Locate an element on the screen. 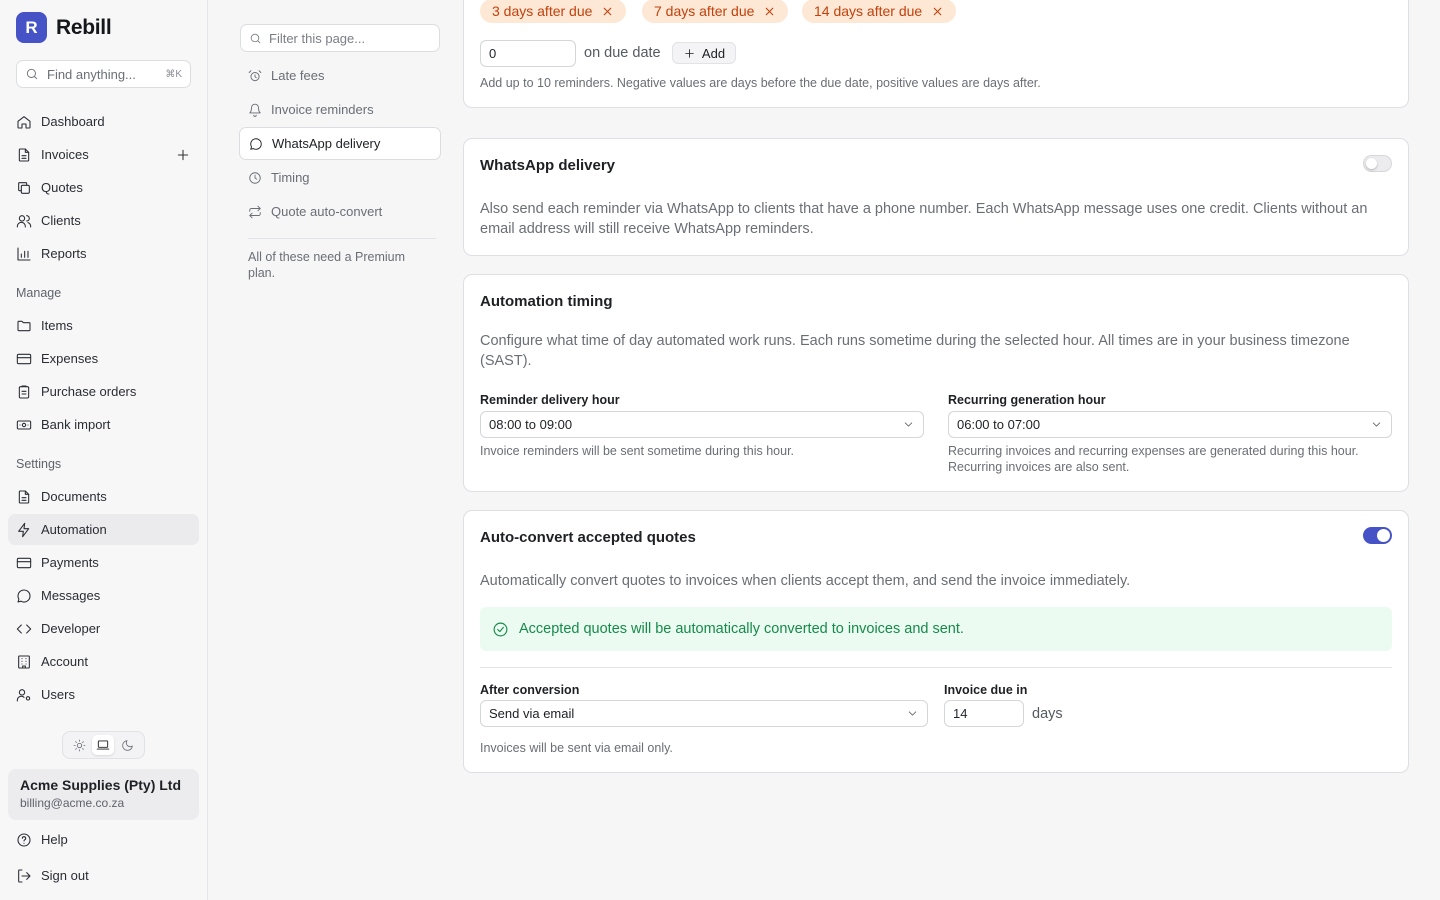 The width and height of the screenshot is (1440, 900). nav-quotes: Quotes is located at coordinates (103, 187).